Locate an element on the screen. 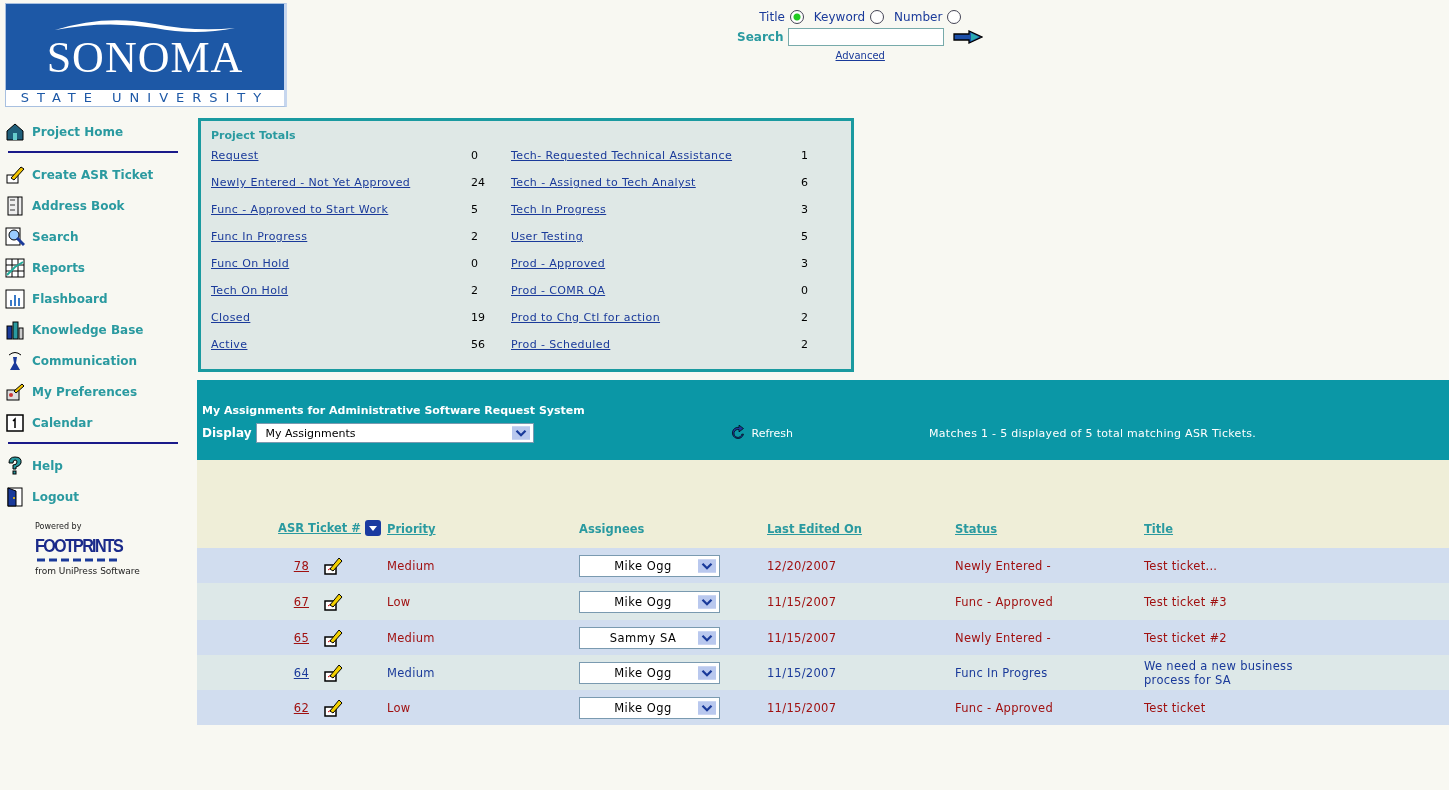 The image size is (1449, 790). section-title: My Assignments for Administrative Software Request System is located at coordinates (394, 410).